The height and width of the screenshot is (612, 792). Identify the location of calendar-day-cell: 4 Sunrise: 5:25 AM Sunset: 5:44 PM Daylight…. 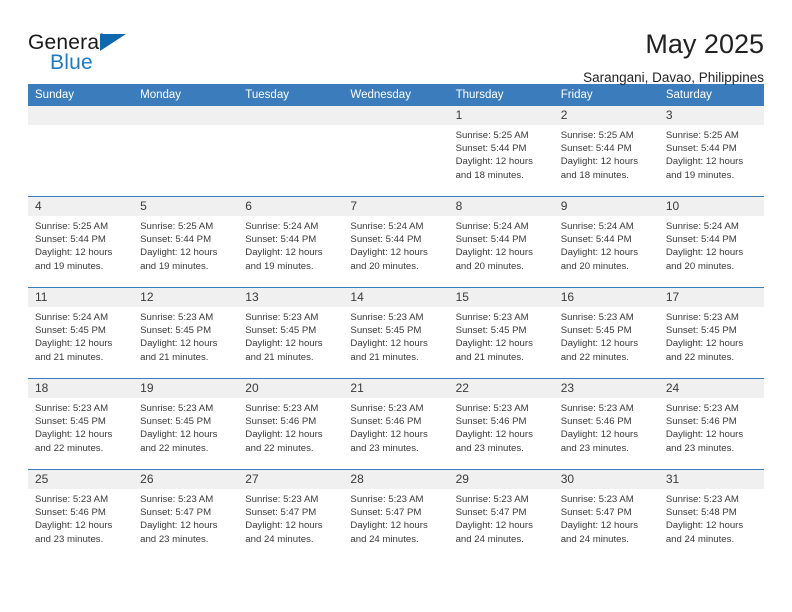
(81, 242).